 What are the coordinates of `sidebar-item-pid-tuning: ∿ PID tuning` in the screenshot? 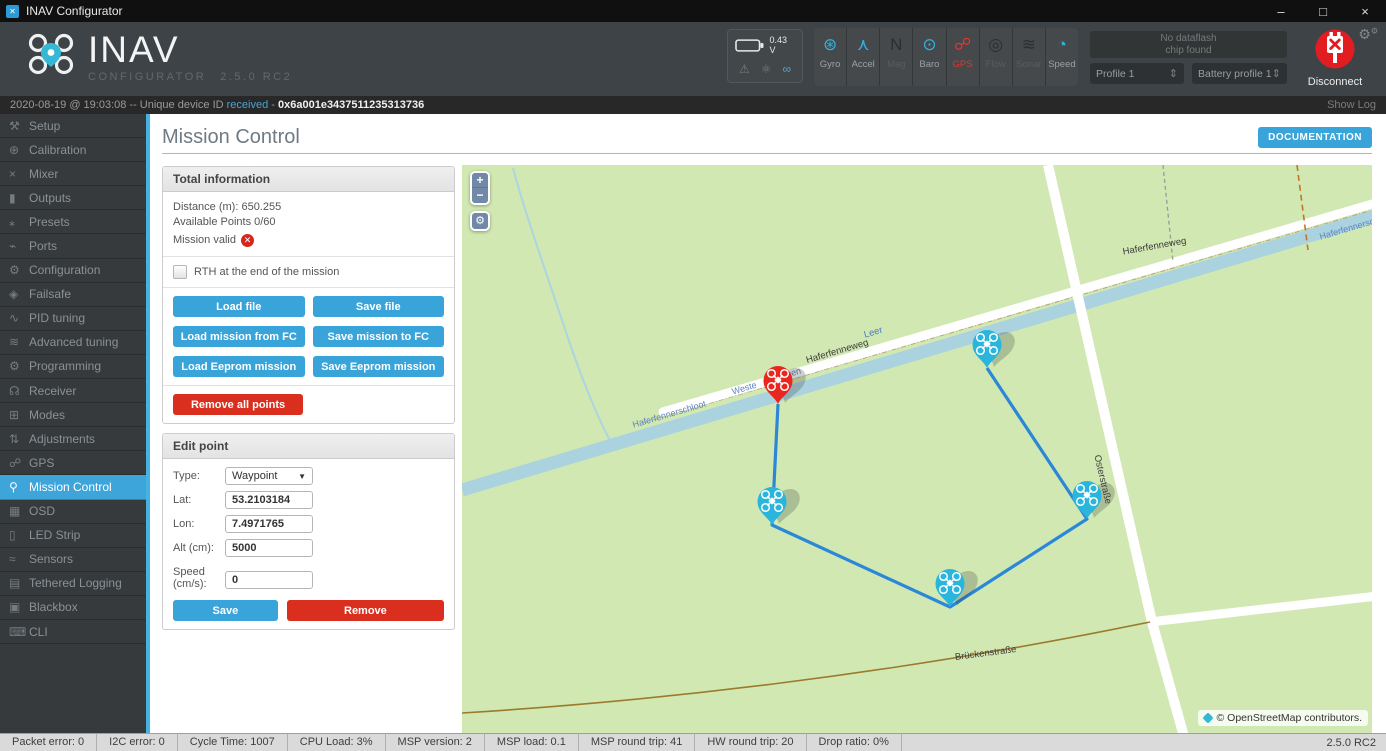 It's located at (73, 319).